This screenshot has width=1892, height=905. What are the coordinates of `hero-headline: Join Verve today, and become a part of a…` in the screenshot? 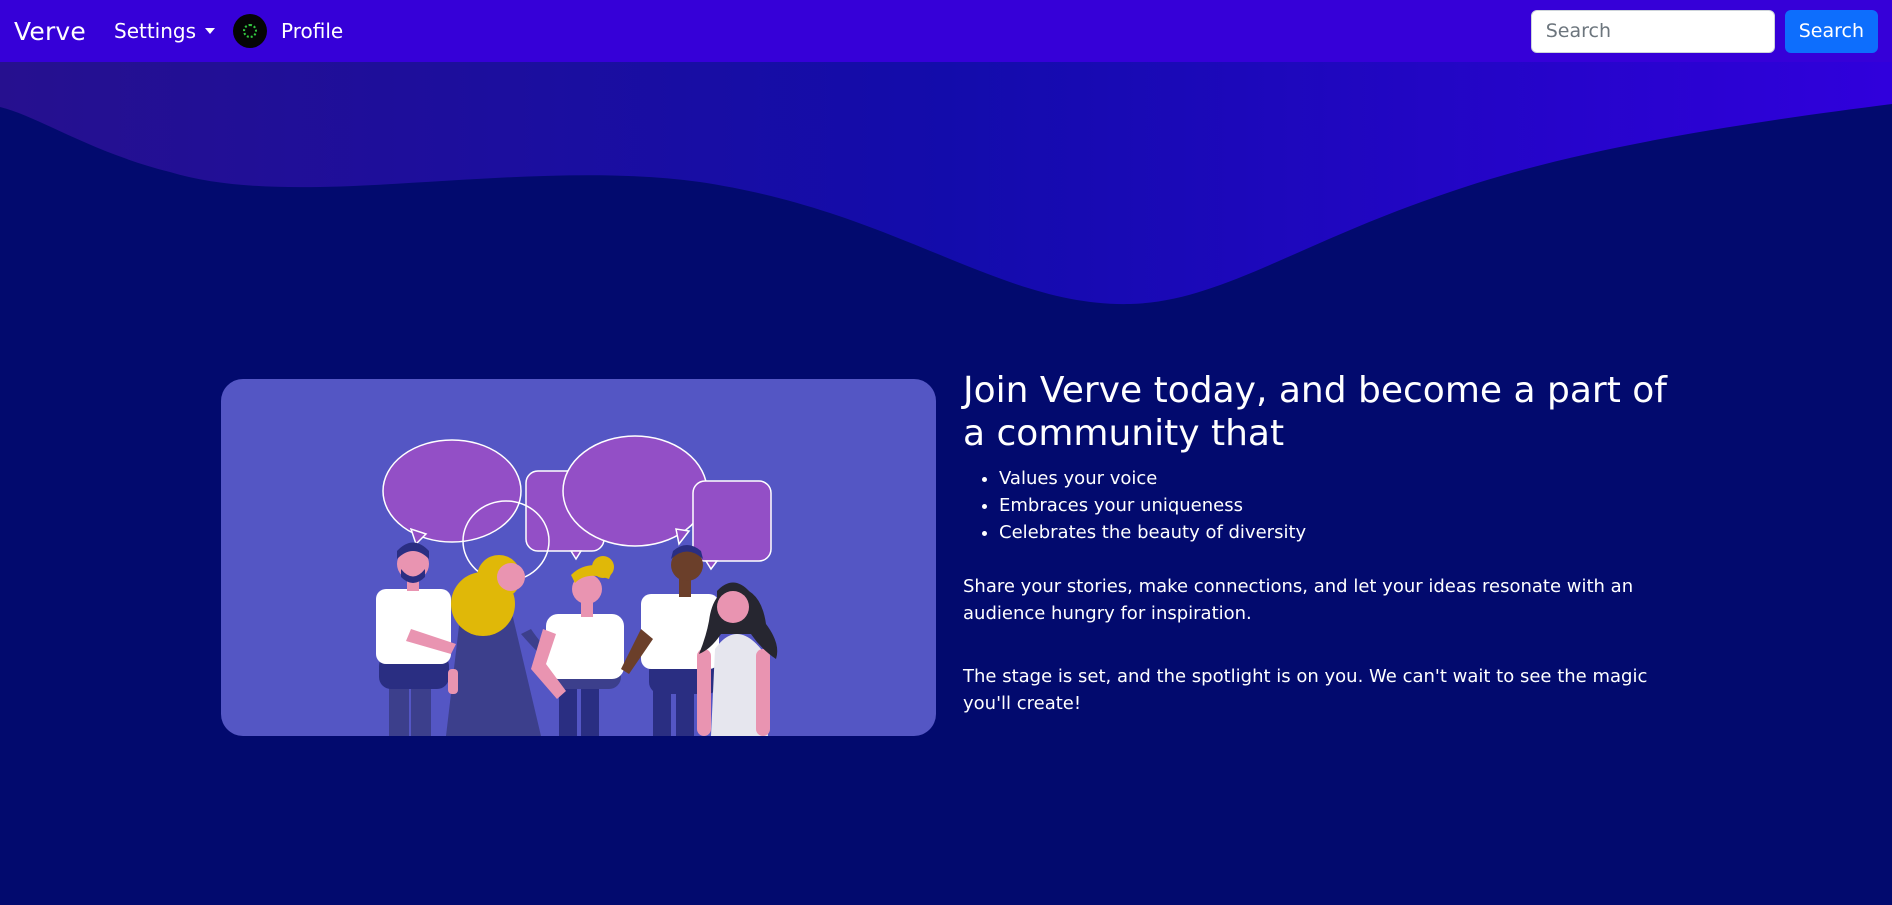 It's located at (1315, 412).